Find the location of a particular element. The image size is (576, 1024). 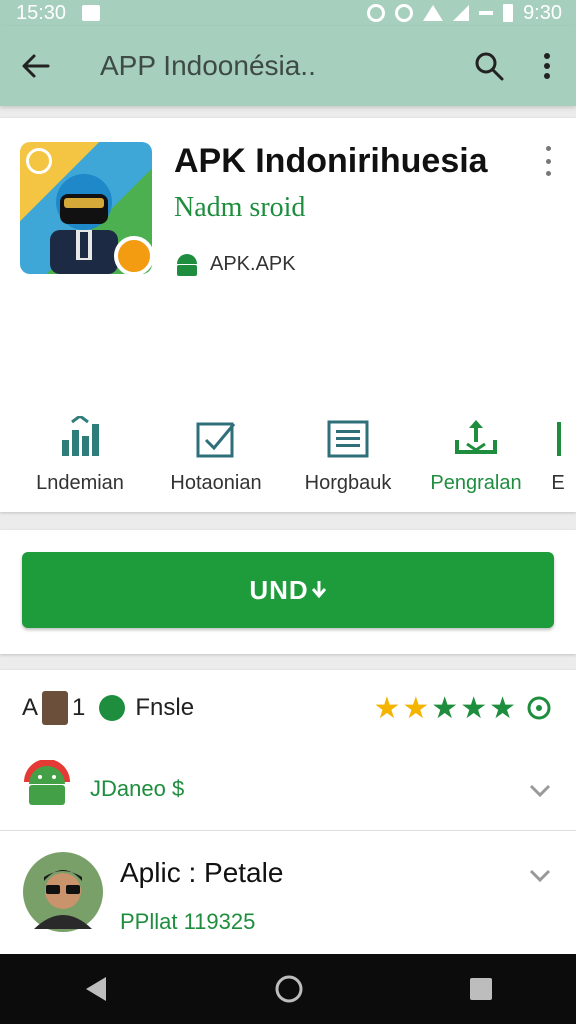

feature-item: Lndemian is located at coordinates (80, 454).